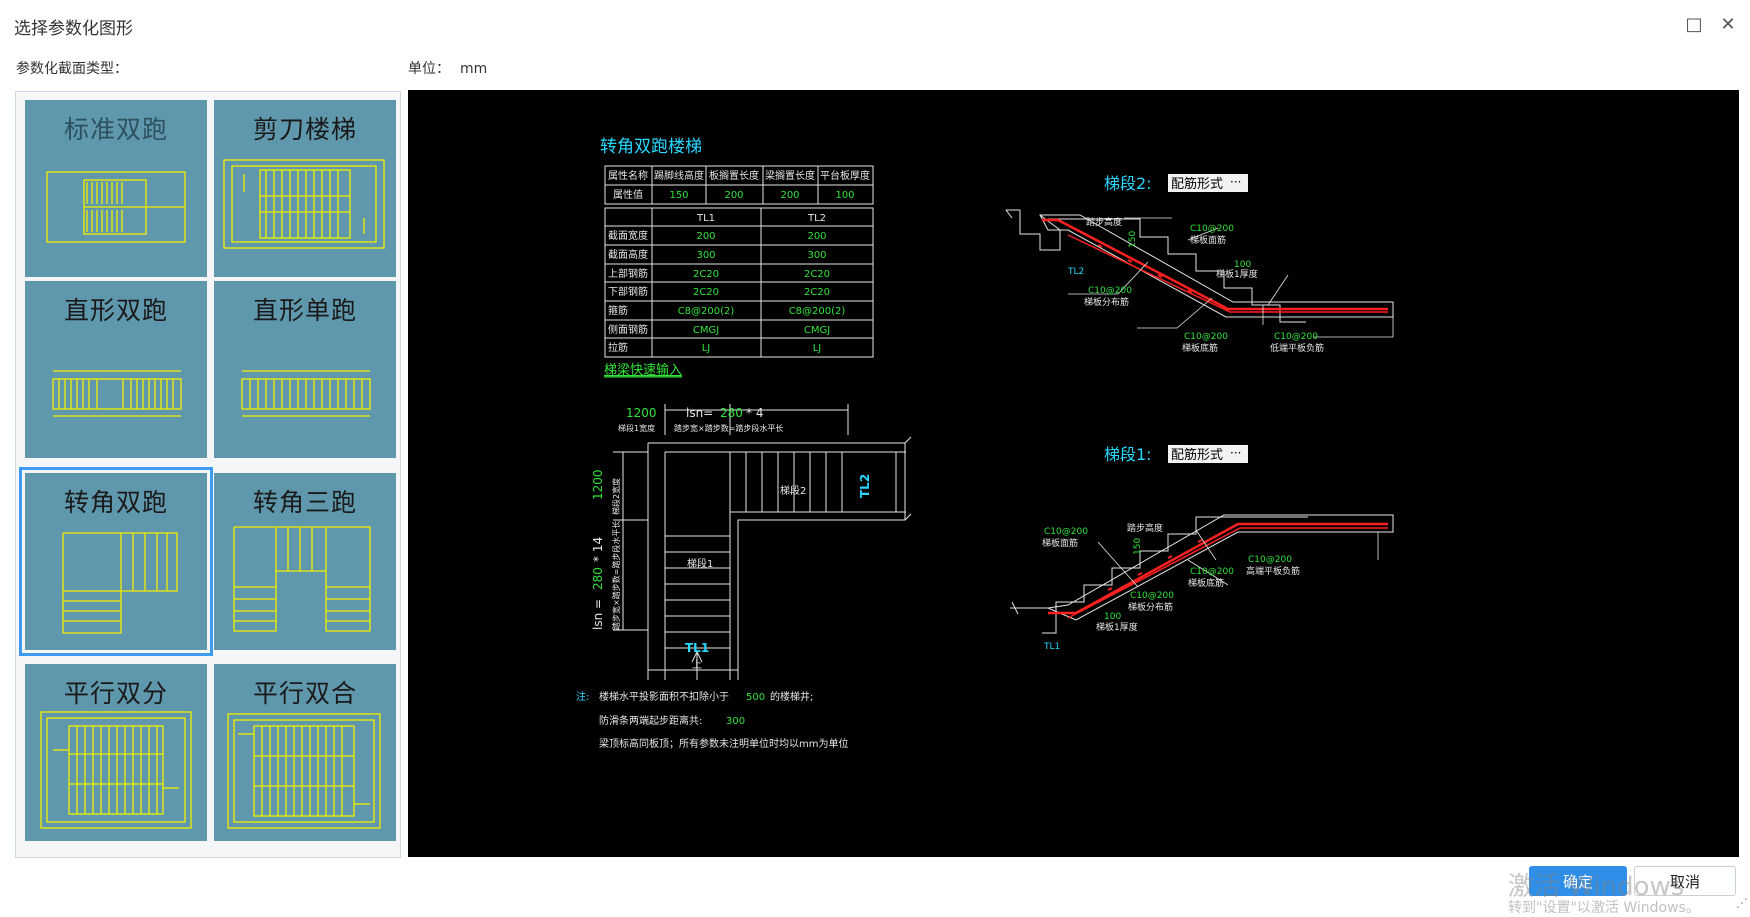  I want to click on tile-corner-double: 转角双跑, so click(116, 561).